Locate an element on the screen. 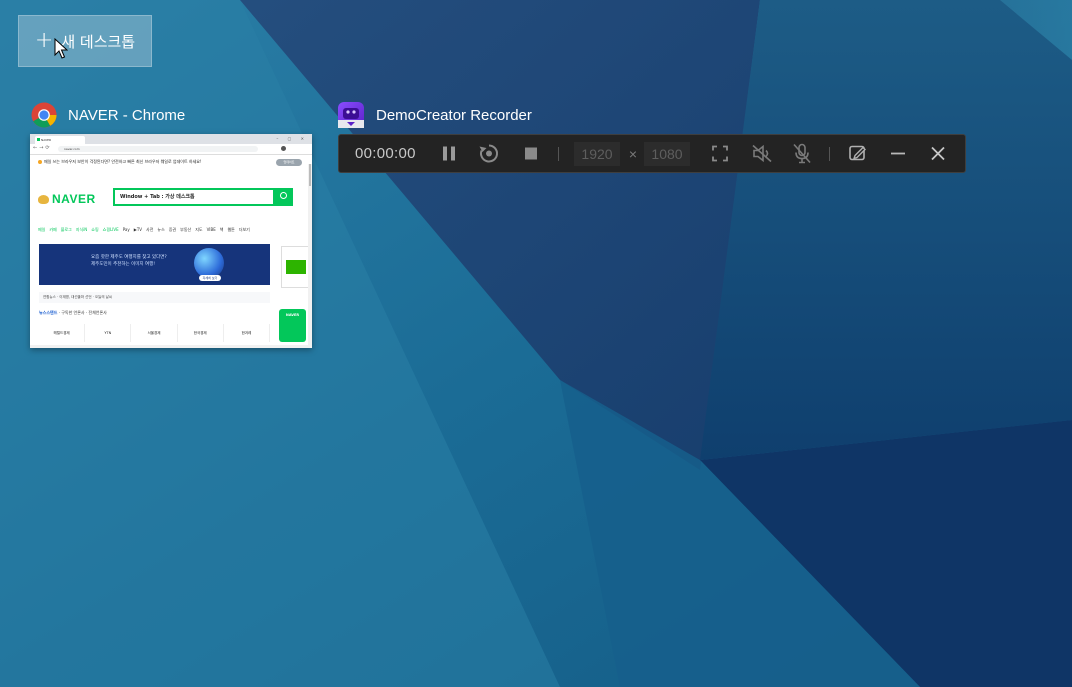 The width and height of the screenshot is (1072, 687). close-icon is located at coordinates (938, 153).